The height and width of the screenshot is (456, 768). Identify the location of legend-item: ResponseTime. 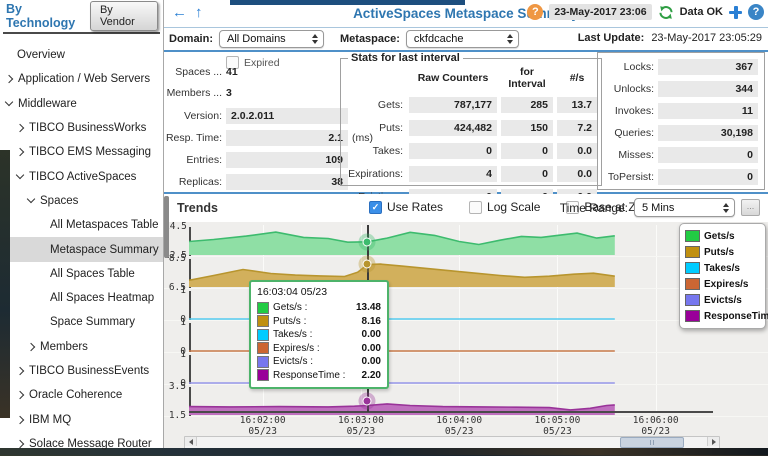
(726, 316).